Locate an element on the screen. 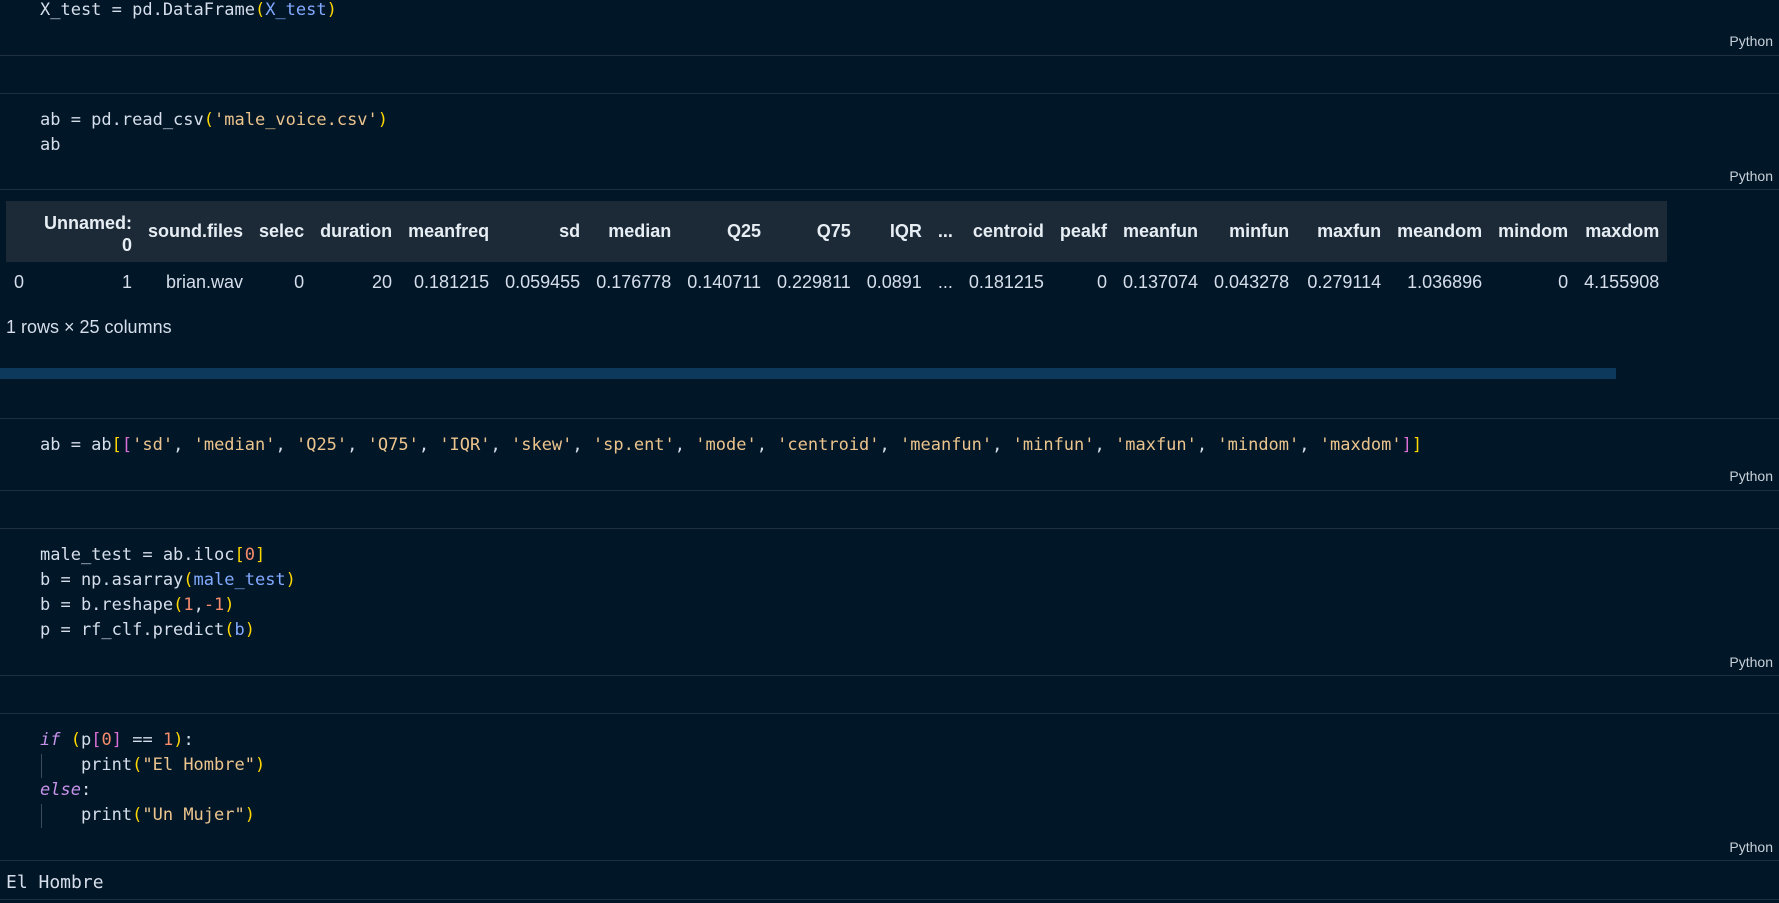 Image resolution: width=1779 pixels, height=903 pixels. table-cell: 4.155908 is located at coordinates (1622, 281).